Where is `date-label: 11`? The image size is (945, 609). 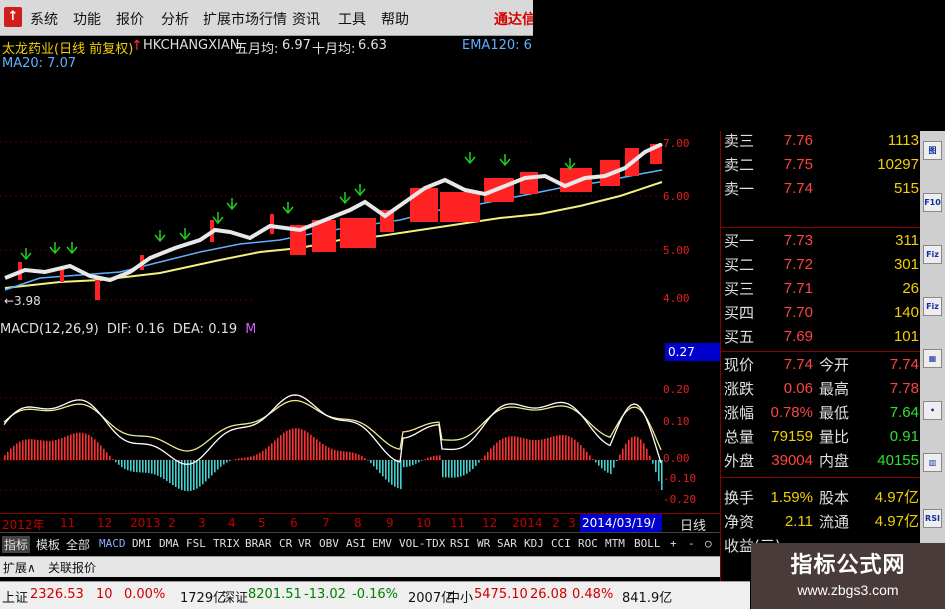 date-label: 11 is located at coordinates (458, 523).